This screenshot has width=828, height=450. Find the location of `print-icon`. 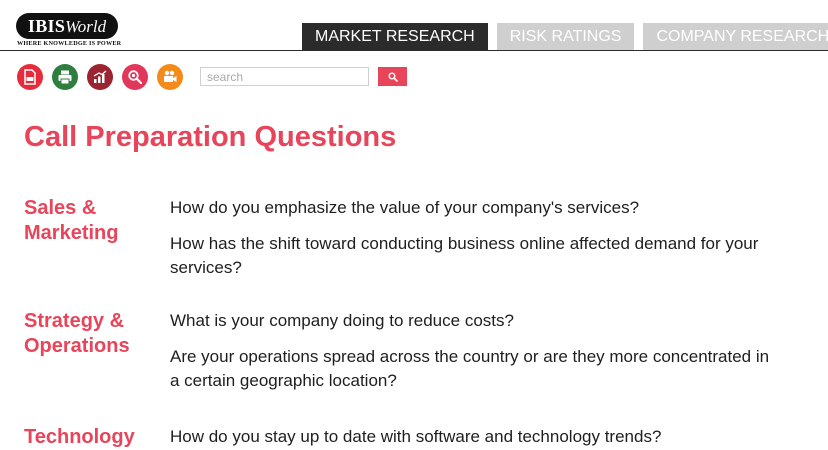

print-icon is located at coordinates (65, 77).